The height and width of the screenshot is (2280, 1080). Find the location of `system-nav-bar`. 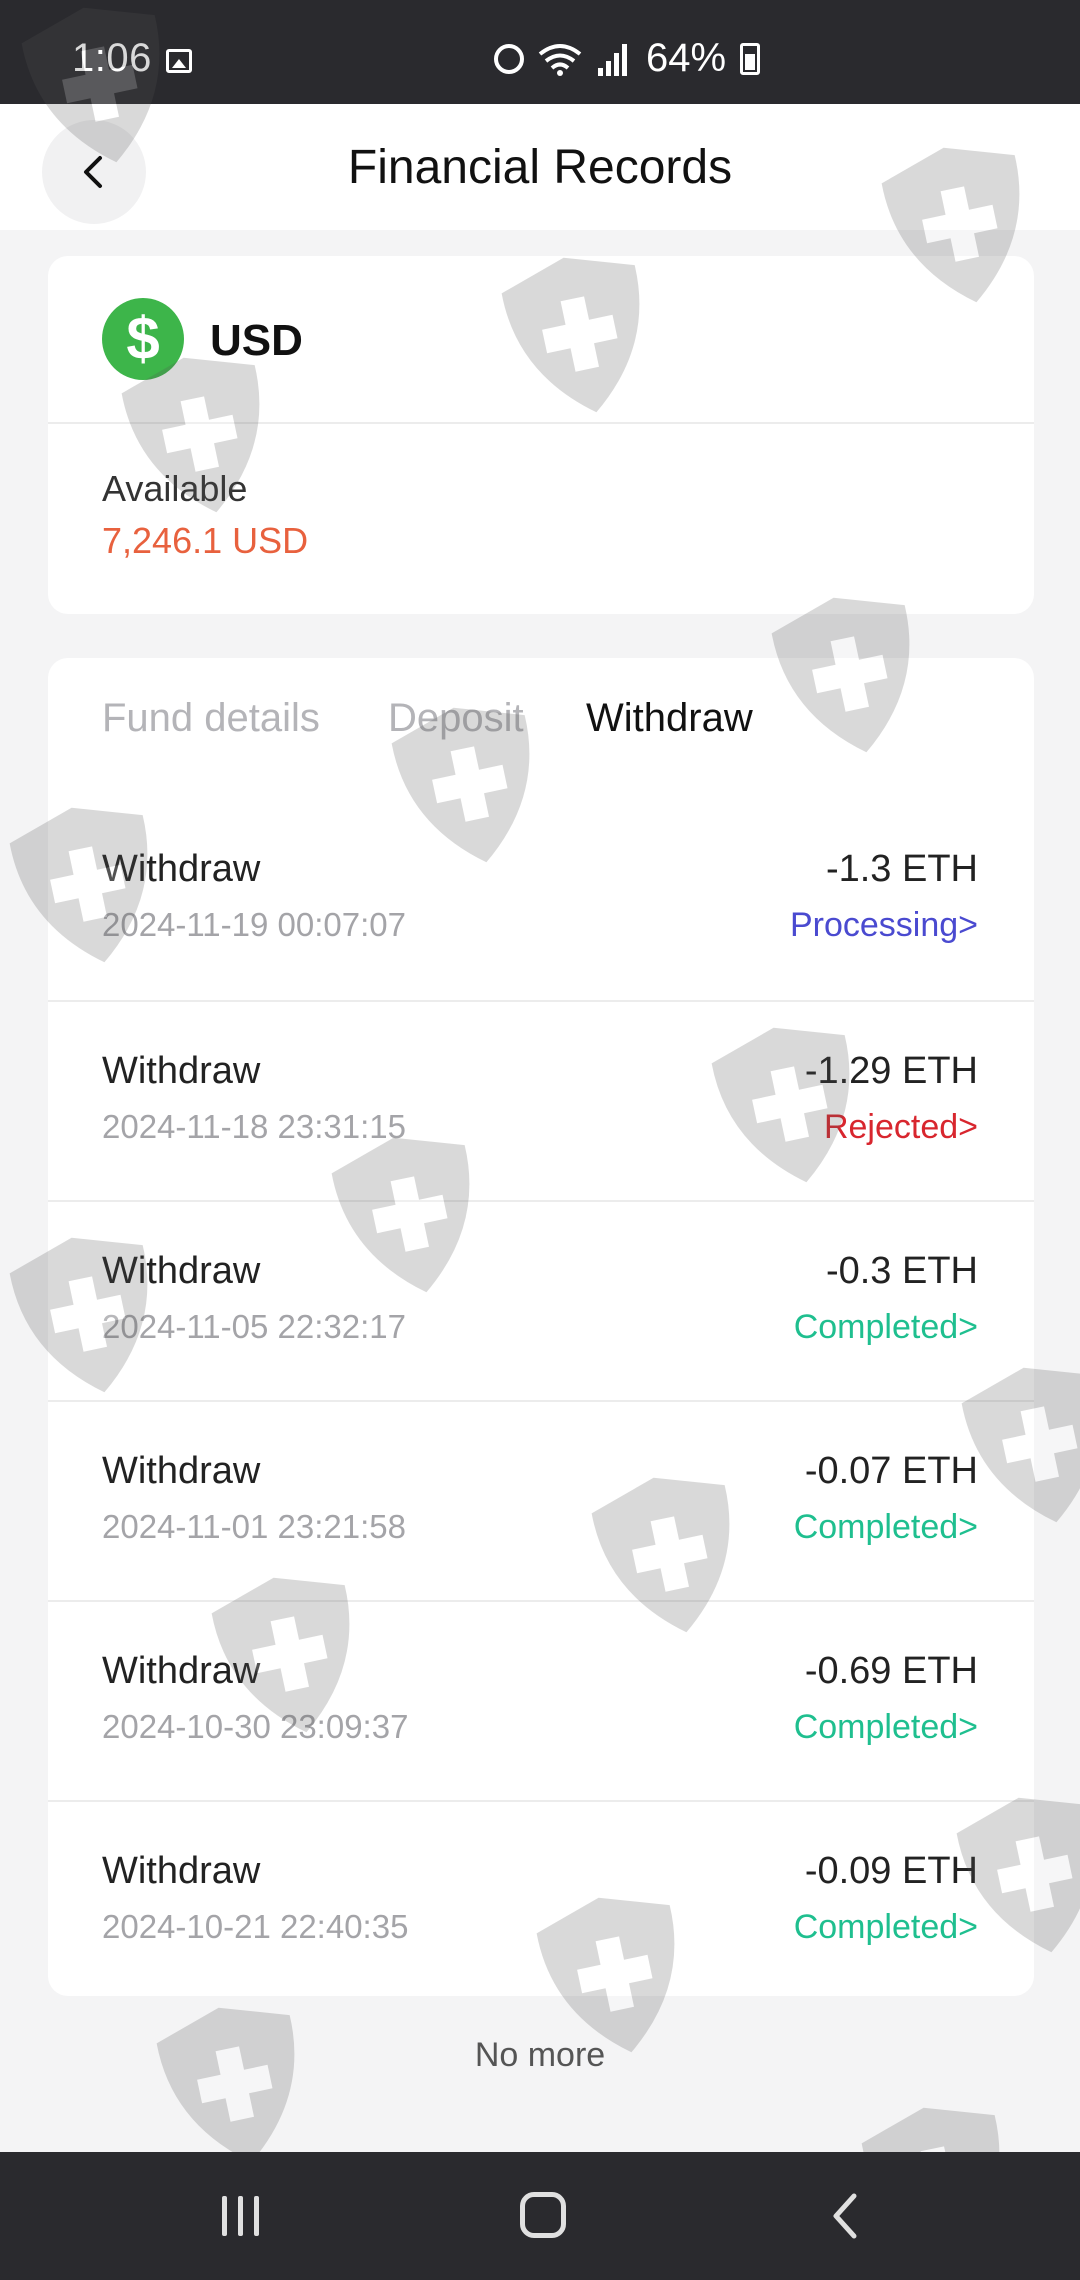

system-nav-bar is located at coordinates (540, 2216).